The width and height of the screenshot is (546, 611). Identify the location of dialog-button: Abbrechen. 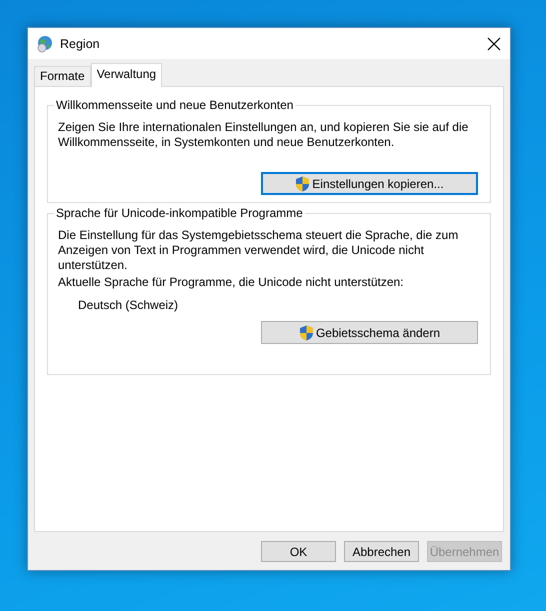
(381, 551).